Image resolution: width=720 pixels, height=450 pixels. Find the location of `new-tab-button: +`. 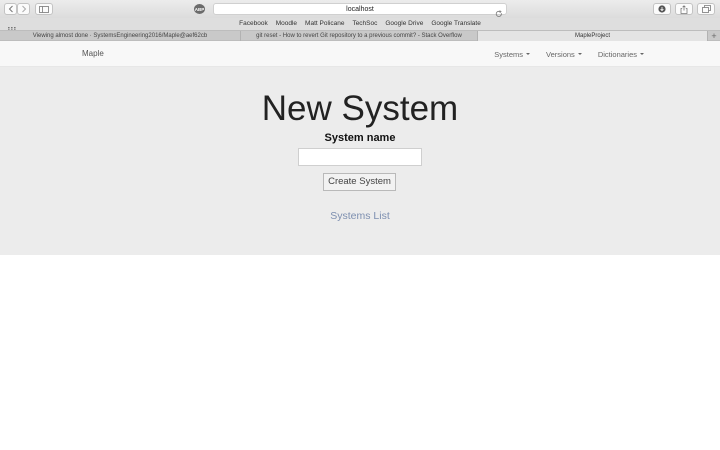

new-tab-button: + is located at coordinates (714, 36).